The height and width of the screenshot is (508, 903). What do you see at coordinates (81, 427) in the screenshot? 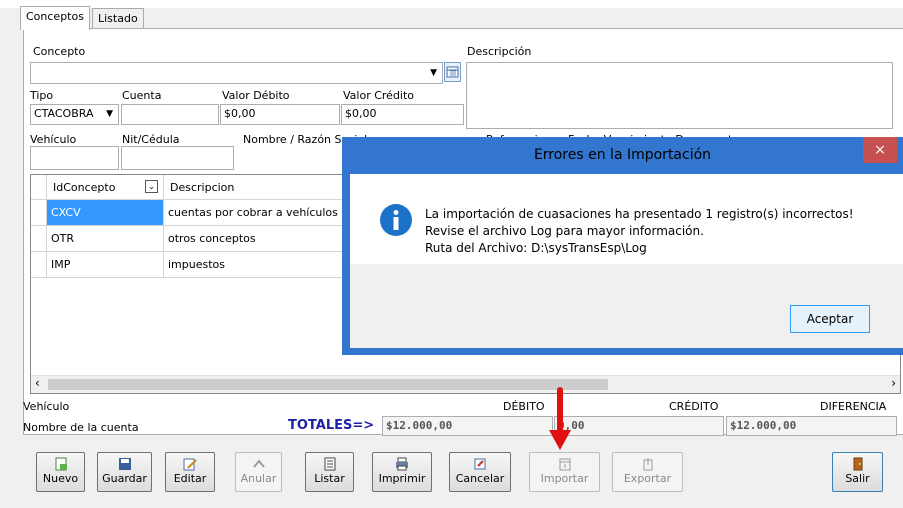
I see `nombre-cuenta-label: Nombre de la cuenta` at bounding box center [81, 427].